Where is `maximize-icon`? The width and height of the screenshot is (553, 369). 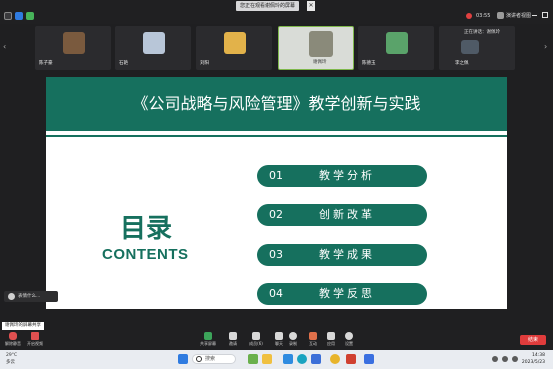
maximize-icon is located at coordinates (545, 15).